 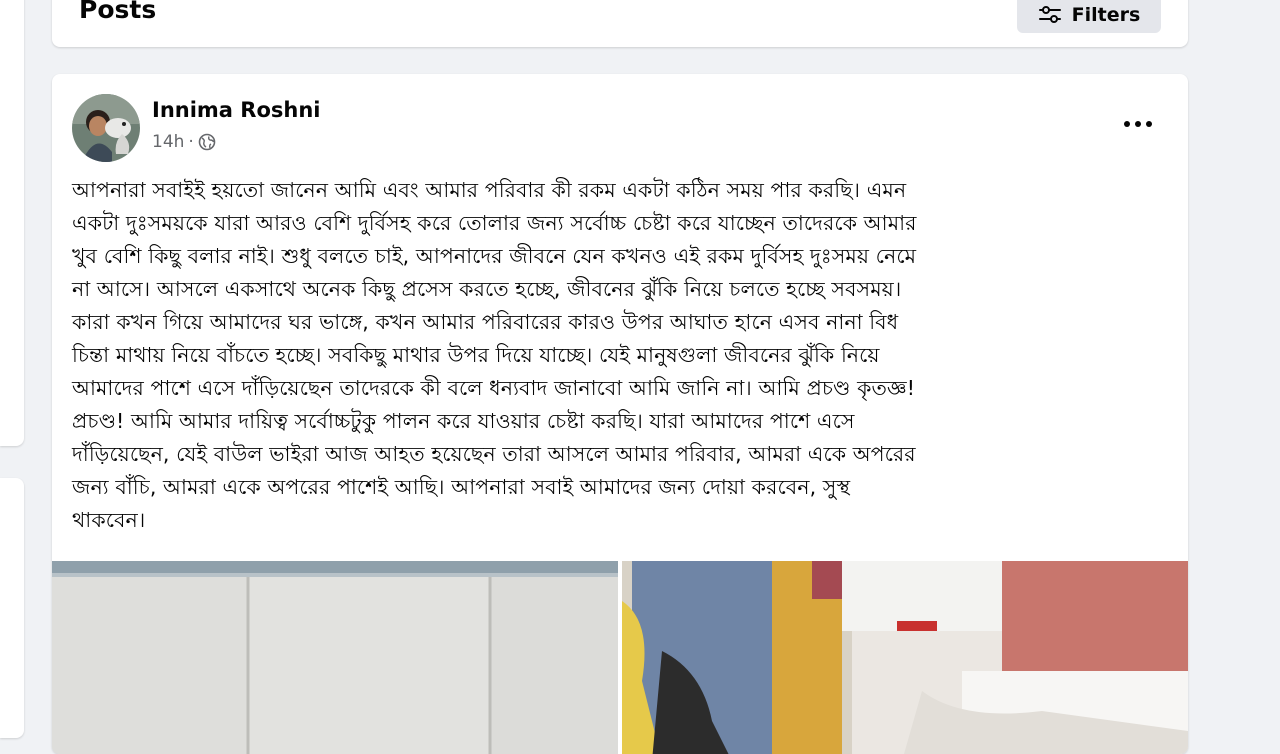 I want to click on post-meta: 14h ·, so click(x=184, y=142).